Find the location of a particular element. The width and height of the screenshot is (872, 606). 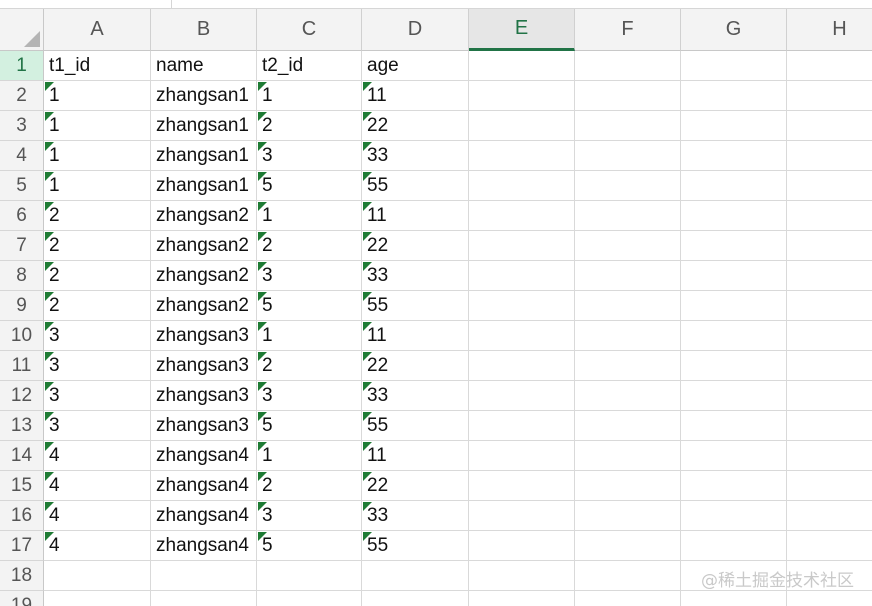

cell-a5: 1 is located at coordinates (97, 186).